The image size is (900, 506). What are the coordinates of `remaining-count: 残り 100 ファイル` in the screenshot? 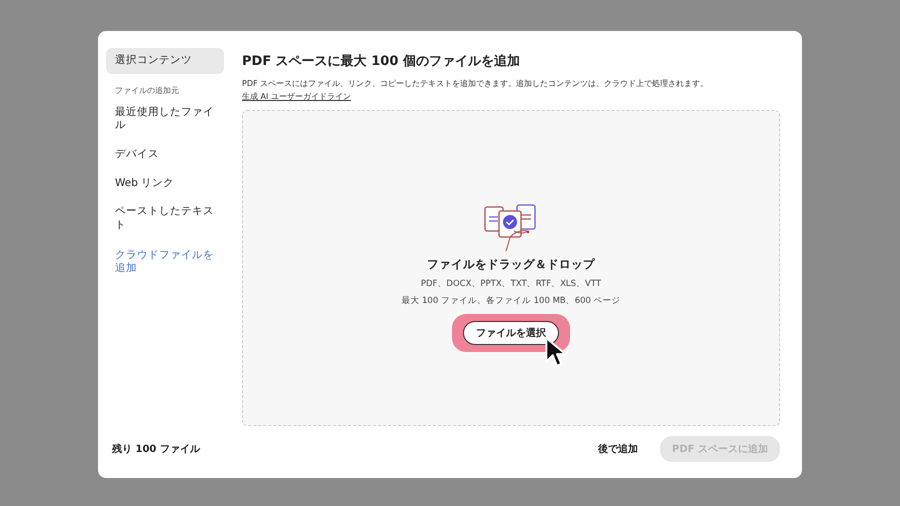 It's located at (157, 449).